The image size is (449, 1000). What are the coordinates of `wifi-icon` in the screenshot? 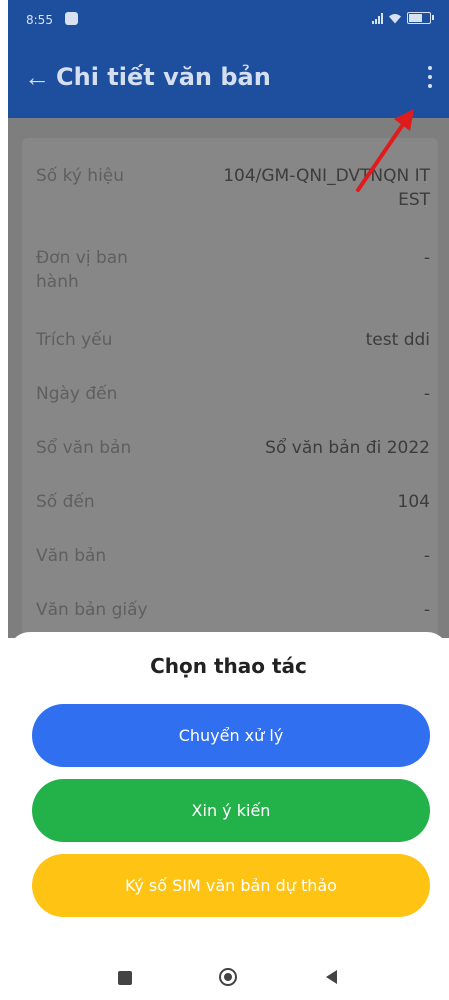 It's located at (395, 18).